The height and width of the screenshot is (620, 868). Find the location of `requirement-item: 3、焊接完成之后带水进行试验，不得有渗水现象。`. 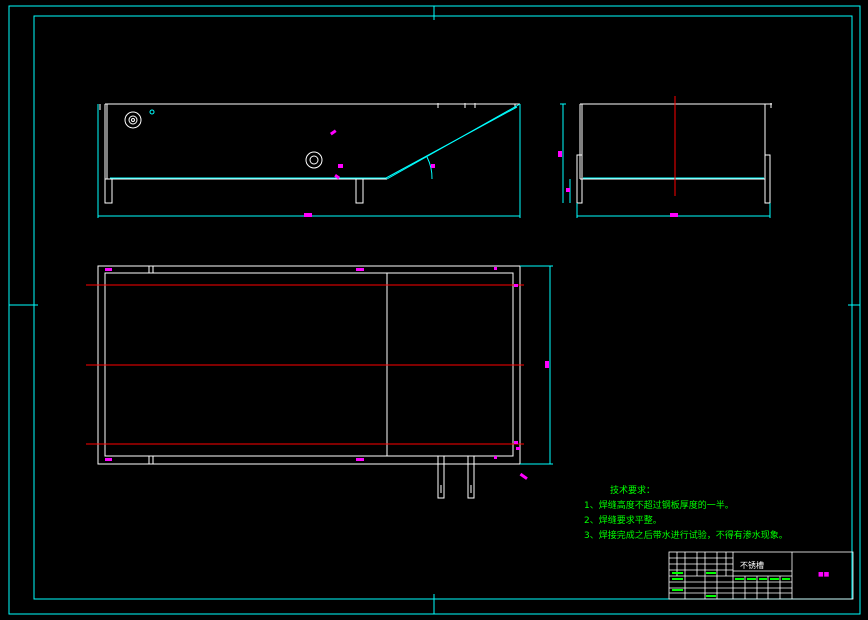

requirement-item: 3、焊接完成之后带水进行试验，不得有渗水现象。 is located at coordinates (686, 536).